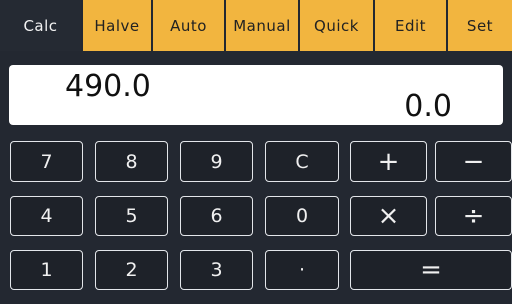 Image resolution: width=512 pixels, height=304 pixels. Describe the element at coordinates (302, 216) in the screenshot. I see `key-0: 0` at that location.